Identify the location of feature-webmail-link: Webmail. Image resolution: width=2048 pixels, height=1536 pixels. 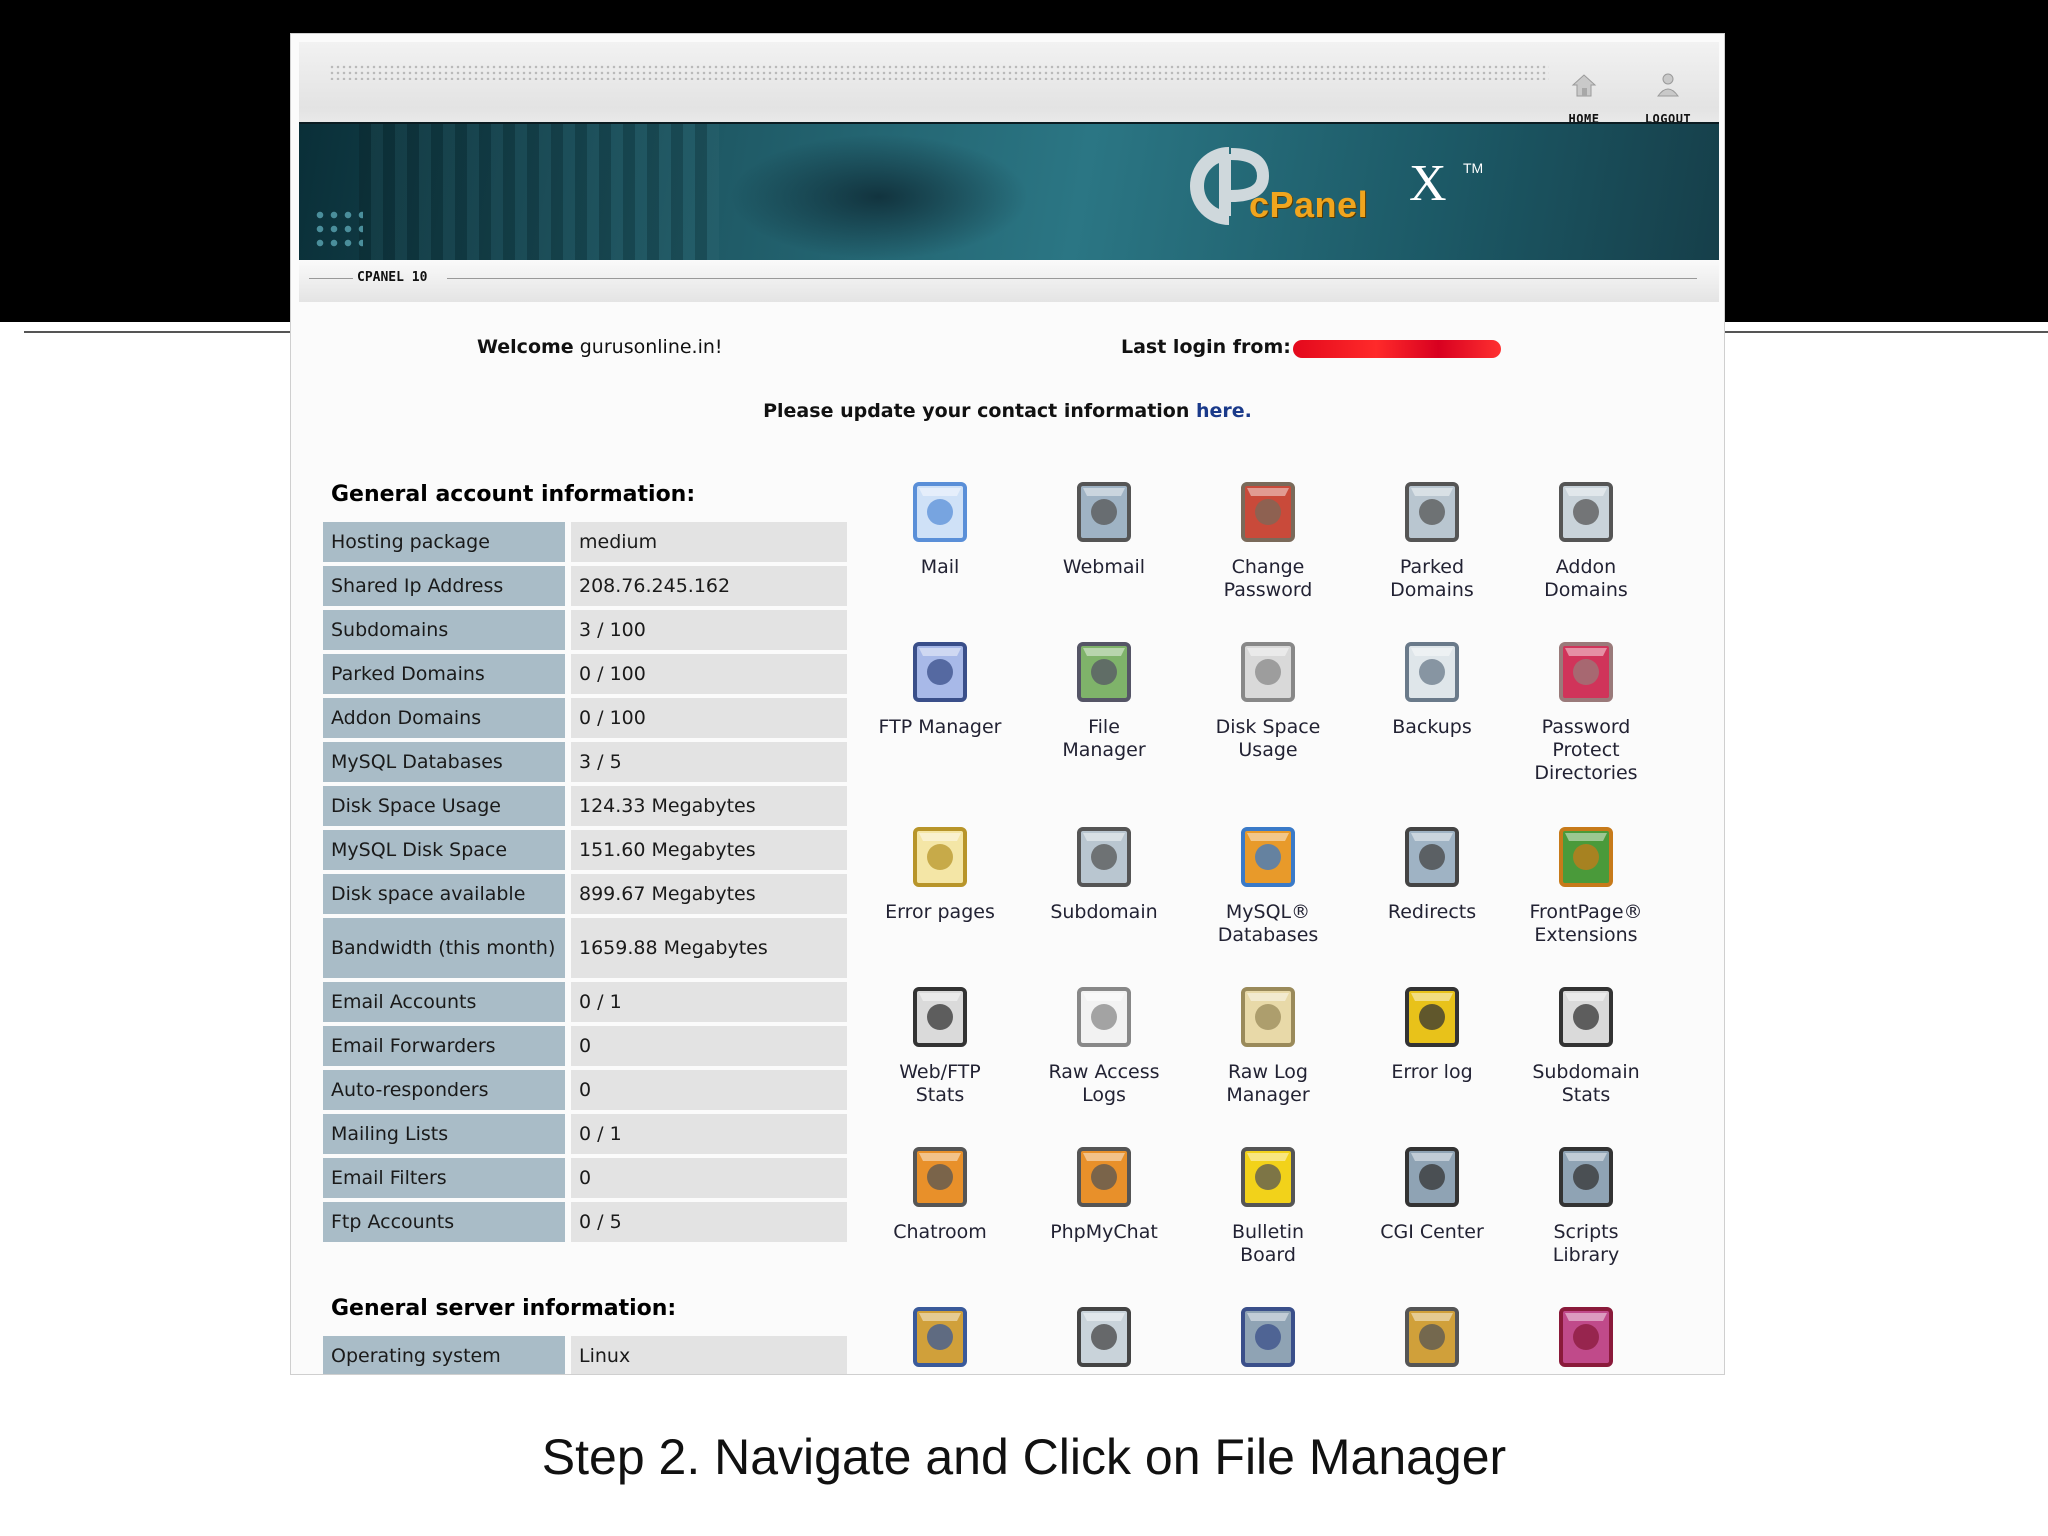
(1104, 526).